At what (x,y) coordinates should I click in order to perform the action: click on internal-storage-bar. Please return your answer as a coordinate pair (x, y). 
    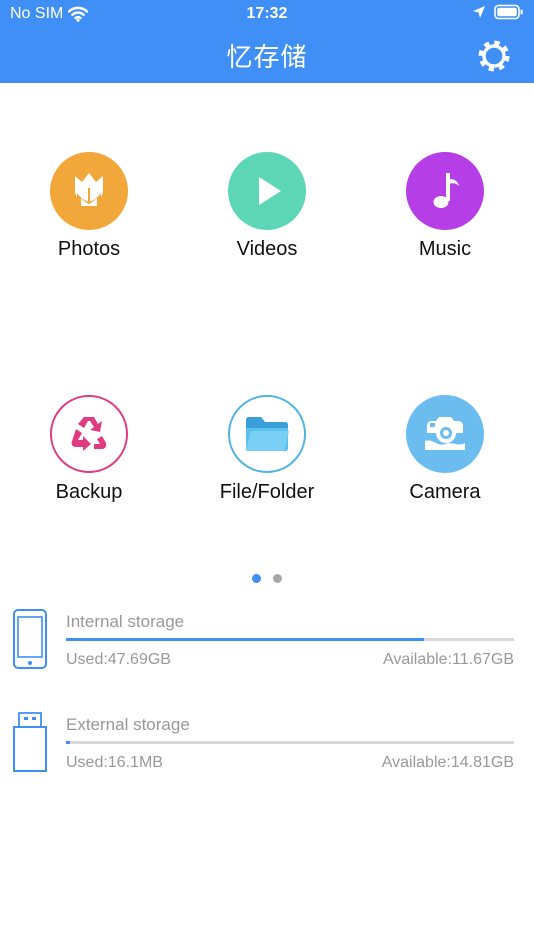
    Looking at the image, I should click on (290, 639).